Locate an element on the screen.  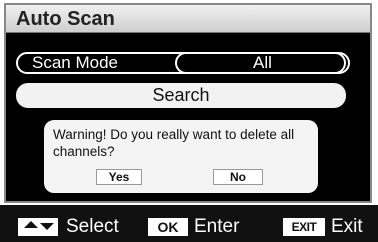
scan-mode-selector: All is located at coordinates (262, 63).